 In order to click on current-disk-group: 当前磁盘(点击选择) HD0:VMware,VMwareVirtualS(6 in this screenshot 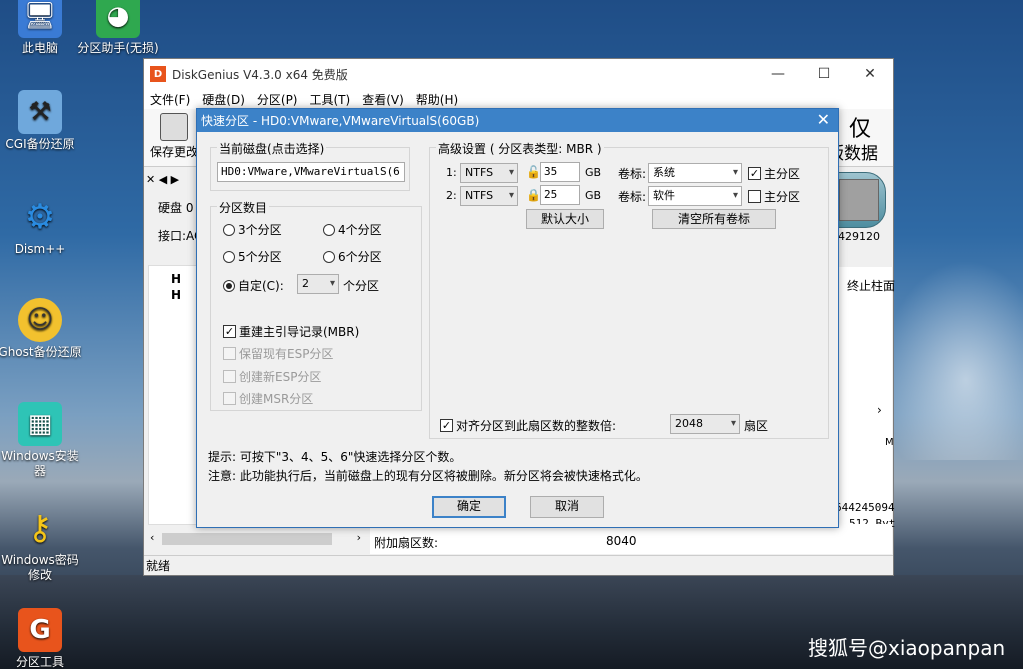, I will do `click(310, 165)`.